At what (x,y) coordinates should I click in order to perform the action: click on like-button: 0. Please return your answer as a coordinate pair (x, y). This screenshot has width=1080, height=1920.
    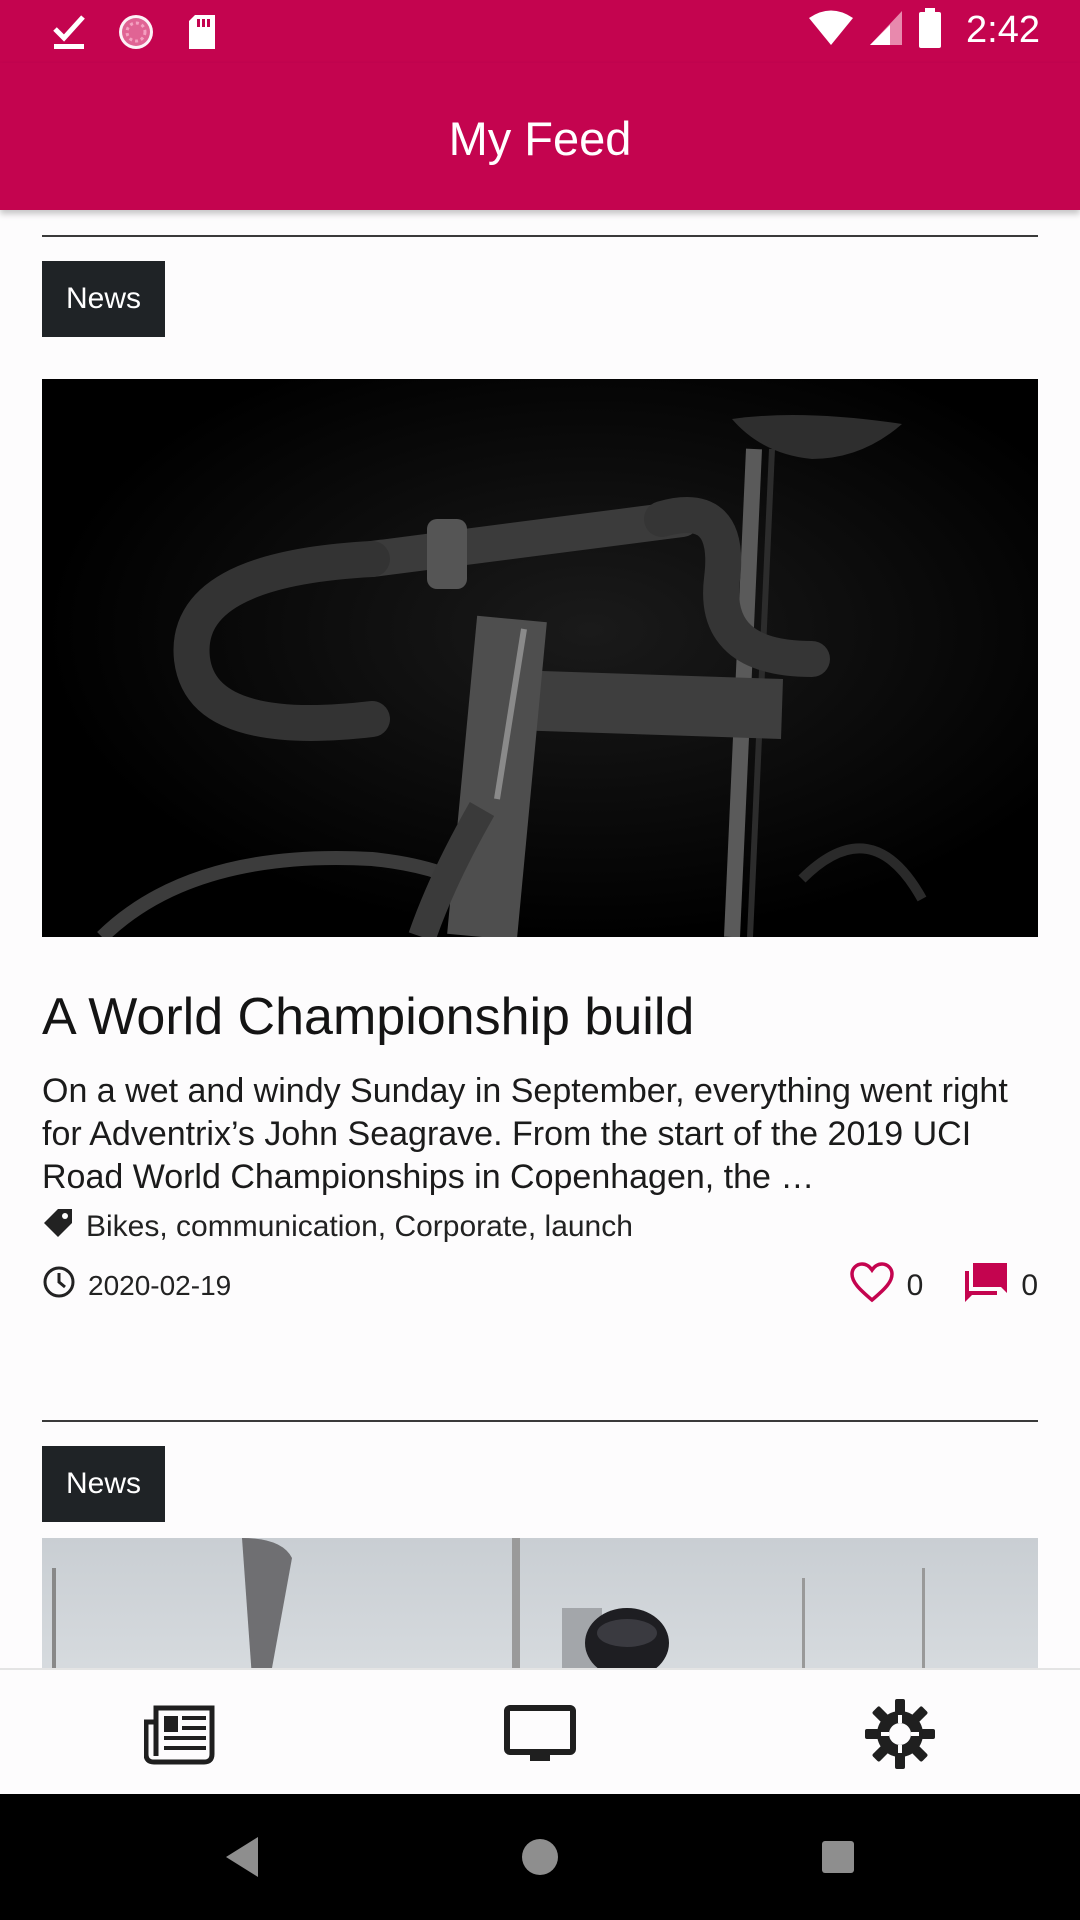
    Looking at the image, I should click on (886, 1286).